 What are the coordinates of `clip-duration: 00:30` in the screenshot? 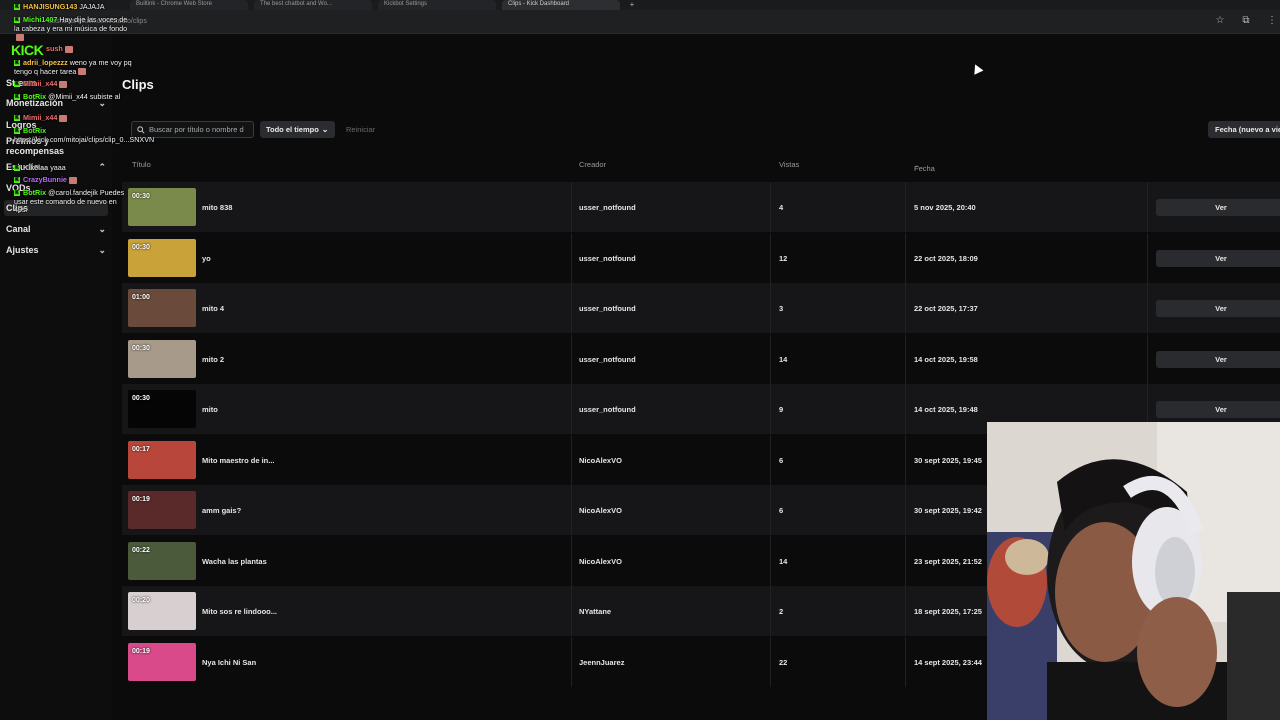 It's located at (141, 196).